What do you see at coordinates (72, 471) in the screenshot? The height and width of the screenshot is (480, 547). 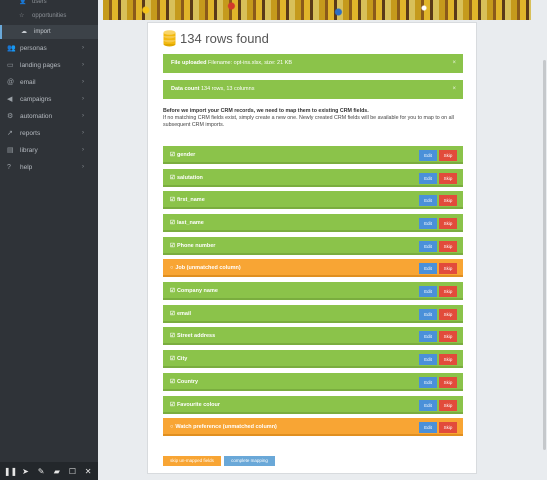 I see `rectangle-icon: ☐` at bounding box center [72, 471].